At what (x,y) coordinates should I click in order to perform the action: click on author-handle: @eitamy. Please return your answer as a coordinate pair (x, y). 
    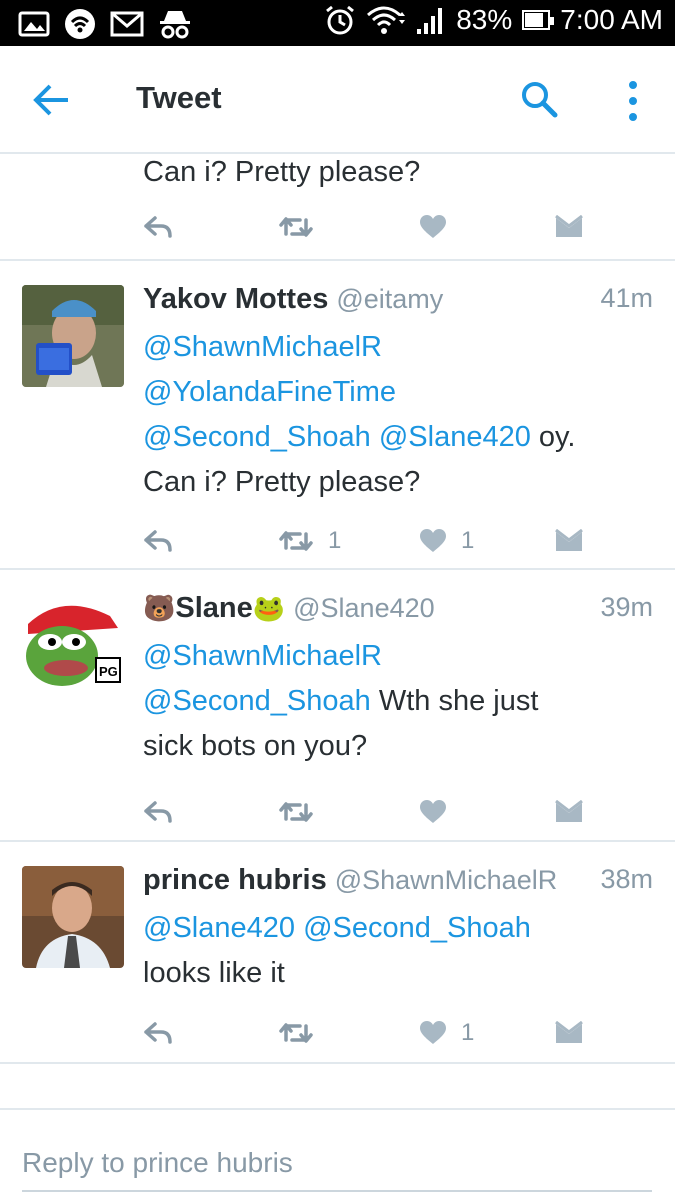
    Looking at the image, I should click on (389, 299).